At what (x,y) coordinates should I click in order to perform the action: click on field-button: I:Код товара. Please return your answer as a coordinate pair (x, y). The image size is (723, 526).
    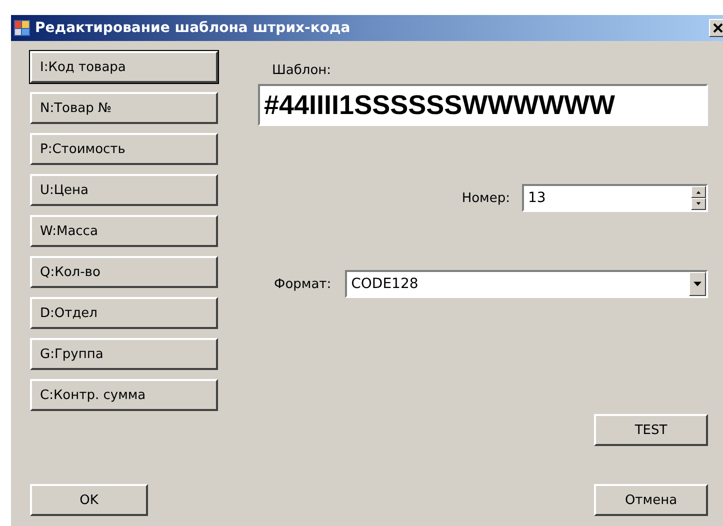
    Looking at the image, I should click on (124, 67).